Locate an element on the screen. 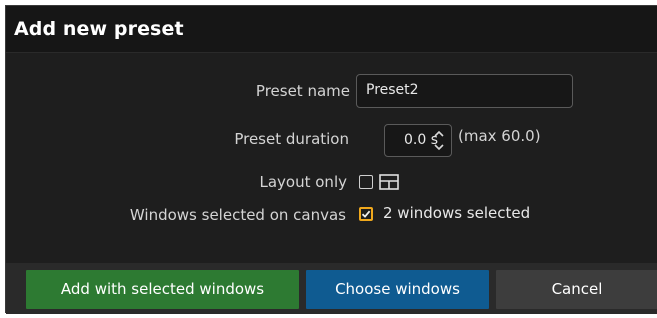  preset-duration-max: (max 60.0) is located at coordinates (499, 136).